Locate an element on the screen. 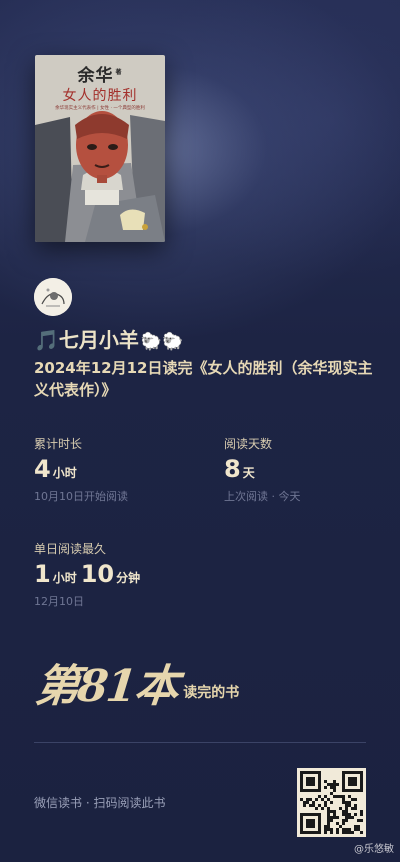  qr-code is located at coordinates (331, 802).